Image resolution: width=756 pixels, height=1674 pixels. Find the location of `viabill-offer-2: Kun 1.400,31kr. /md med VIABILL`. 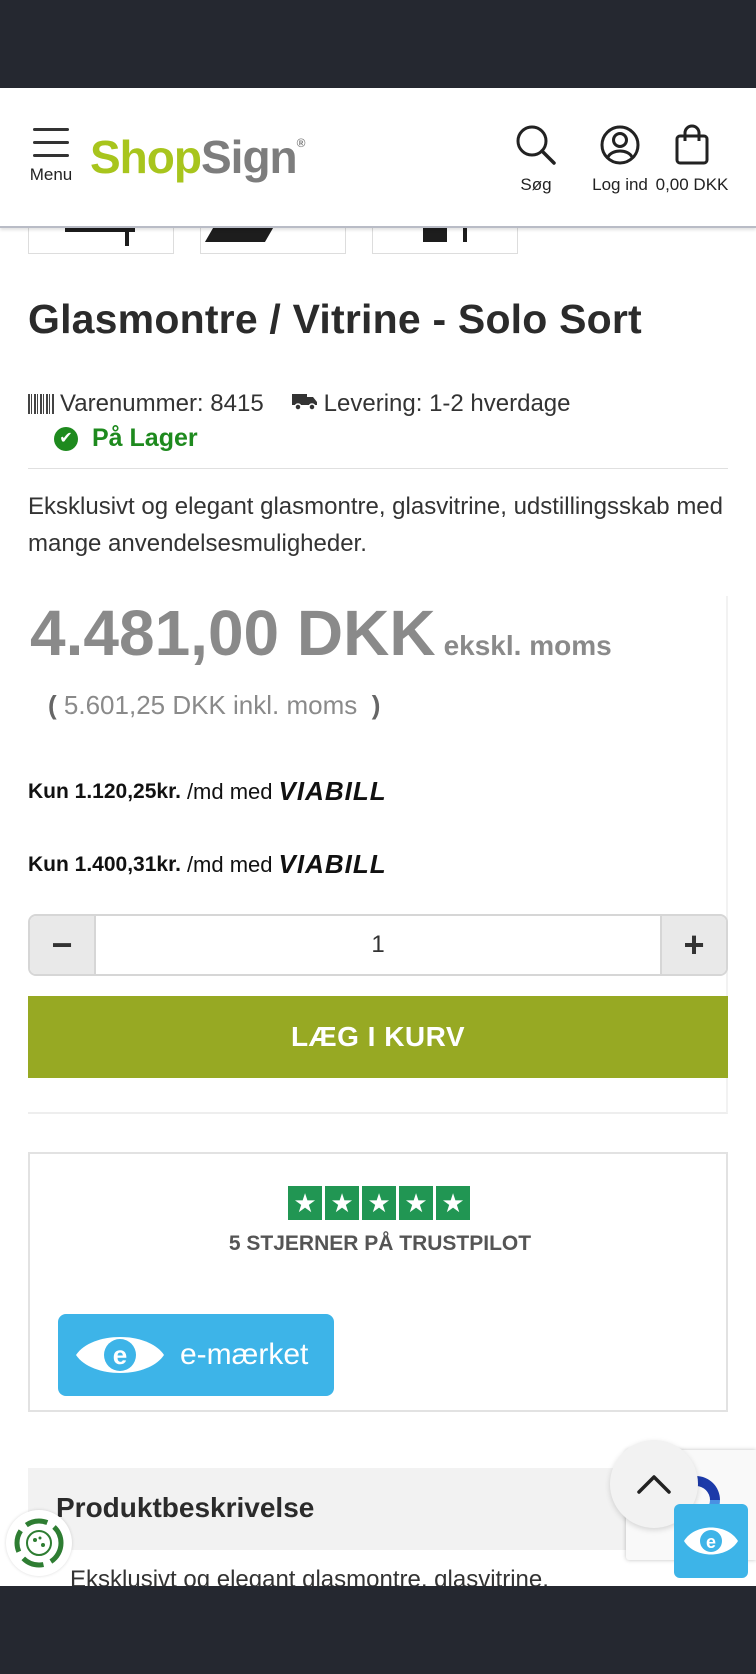

viabill-offer-2: Kun 1.400,31kr. /md med VIABILL is located at coordinates (207, 864).